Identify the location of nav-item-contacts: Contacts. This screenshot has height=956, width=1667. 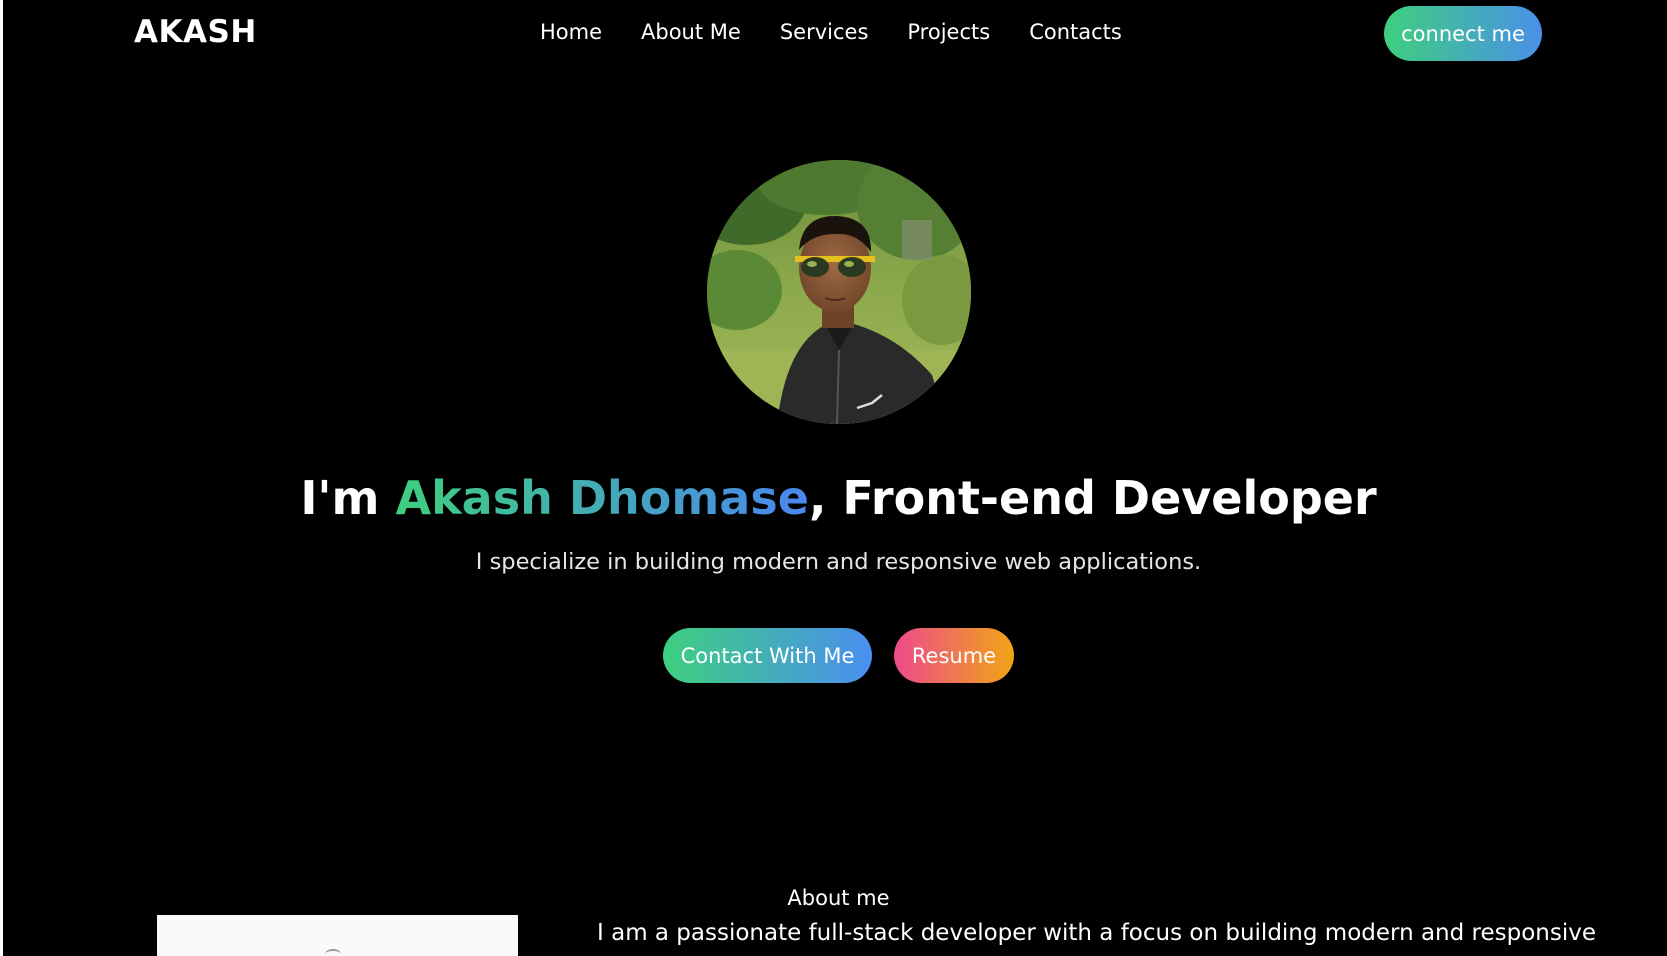
(1075, 32).